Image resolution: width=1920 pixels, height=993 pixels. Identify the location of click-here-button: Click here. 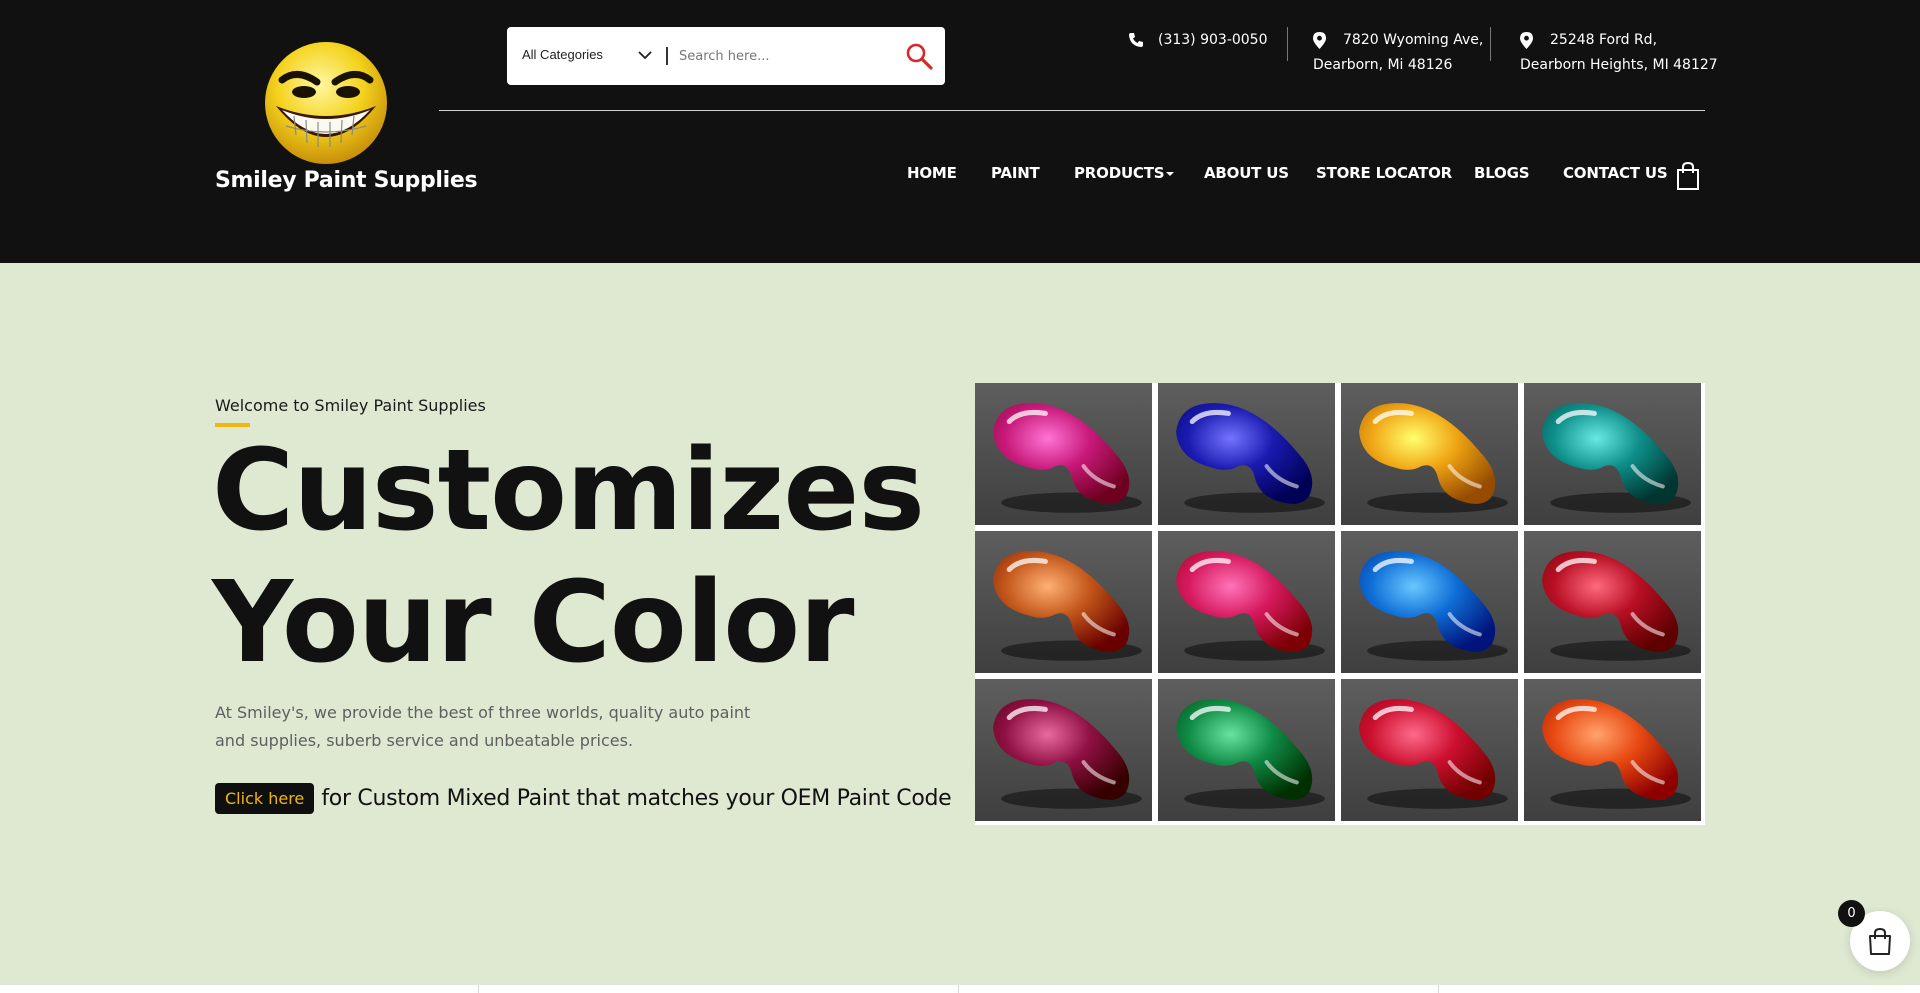
(265, 798).